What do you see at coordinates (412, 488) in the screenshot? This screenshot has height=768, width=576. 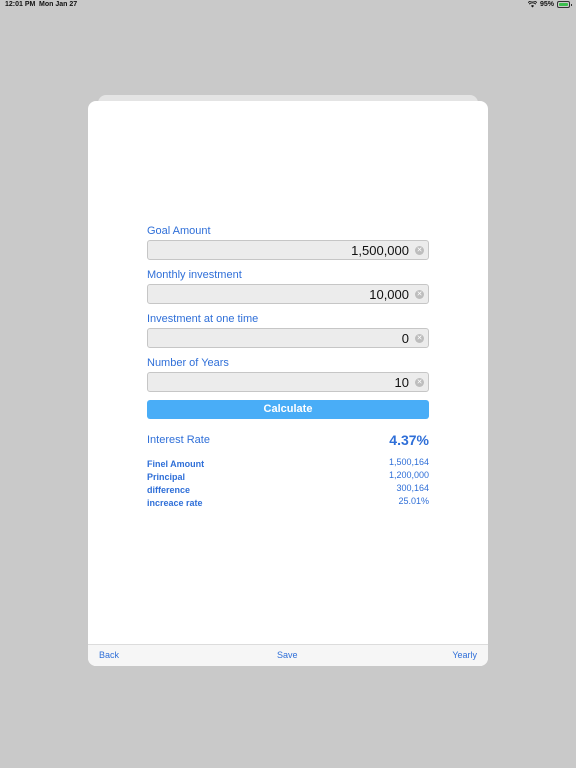 I see `result-value: 300,164` at bounding box center [412, 488].